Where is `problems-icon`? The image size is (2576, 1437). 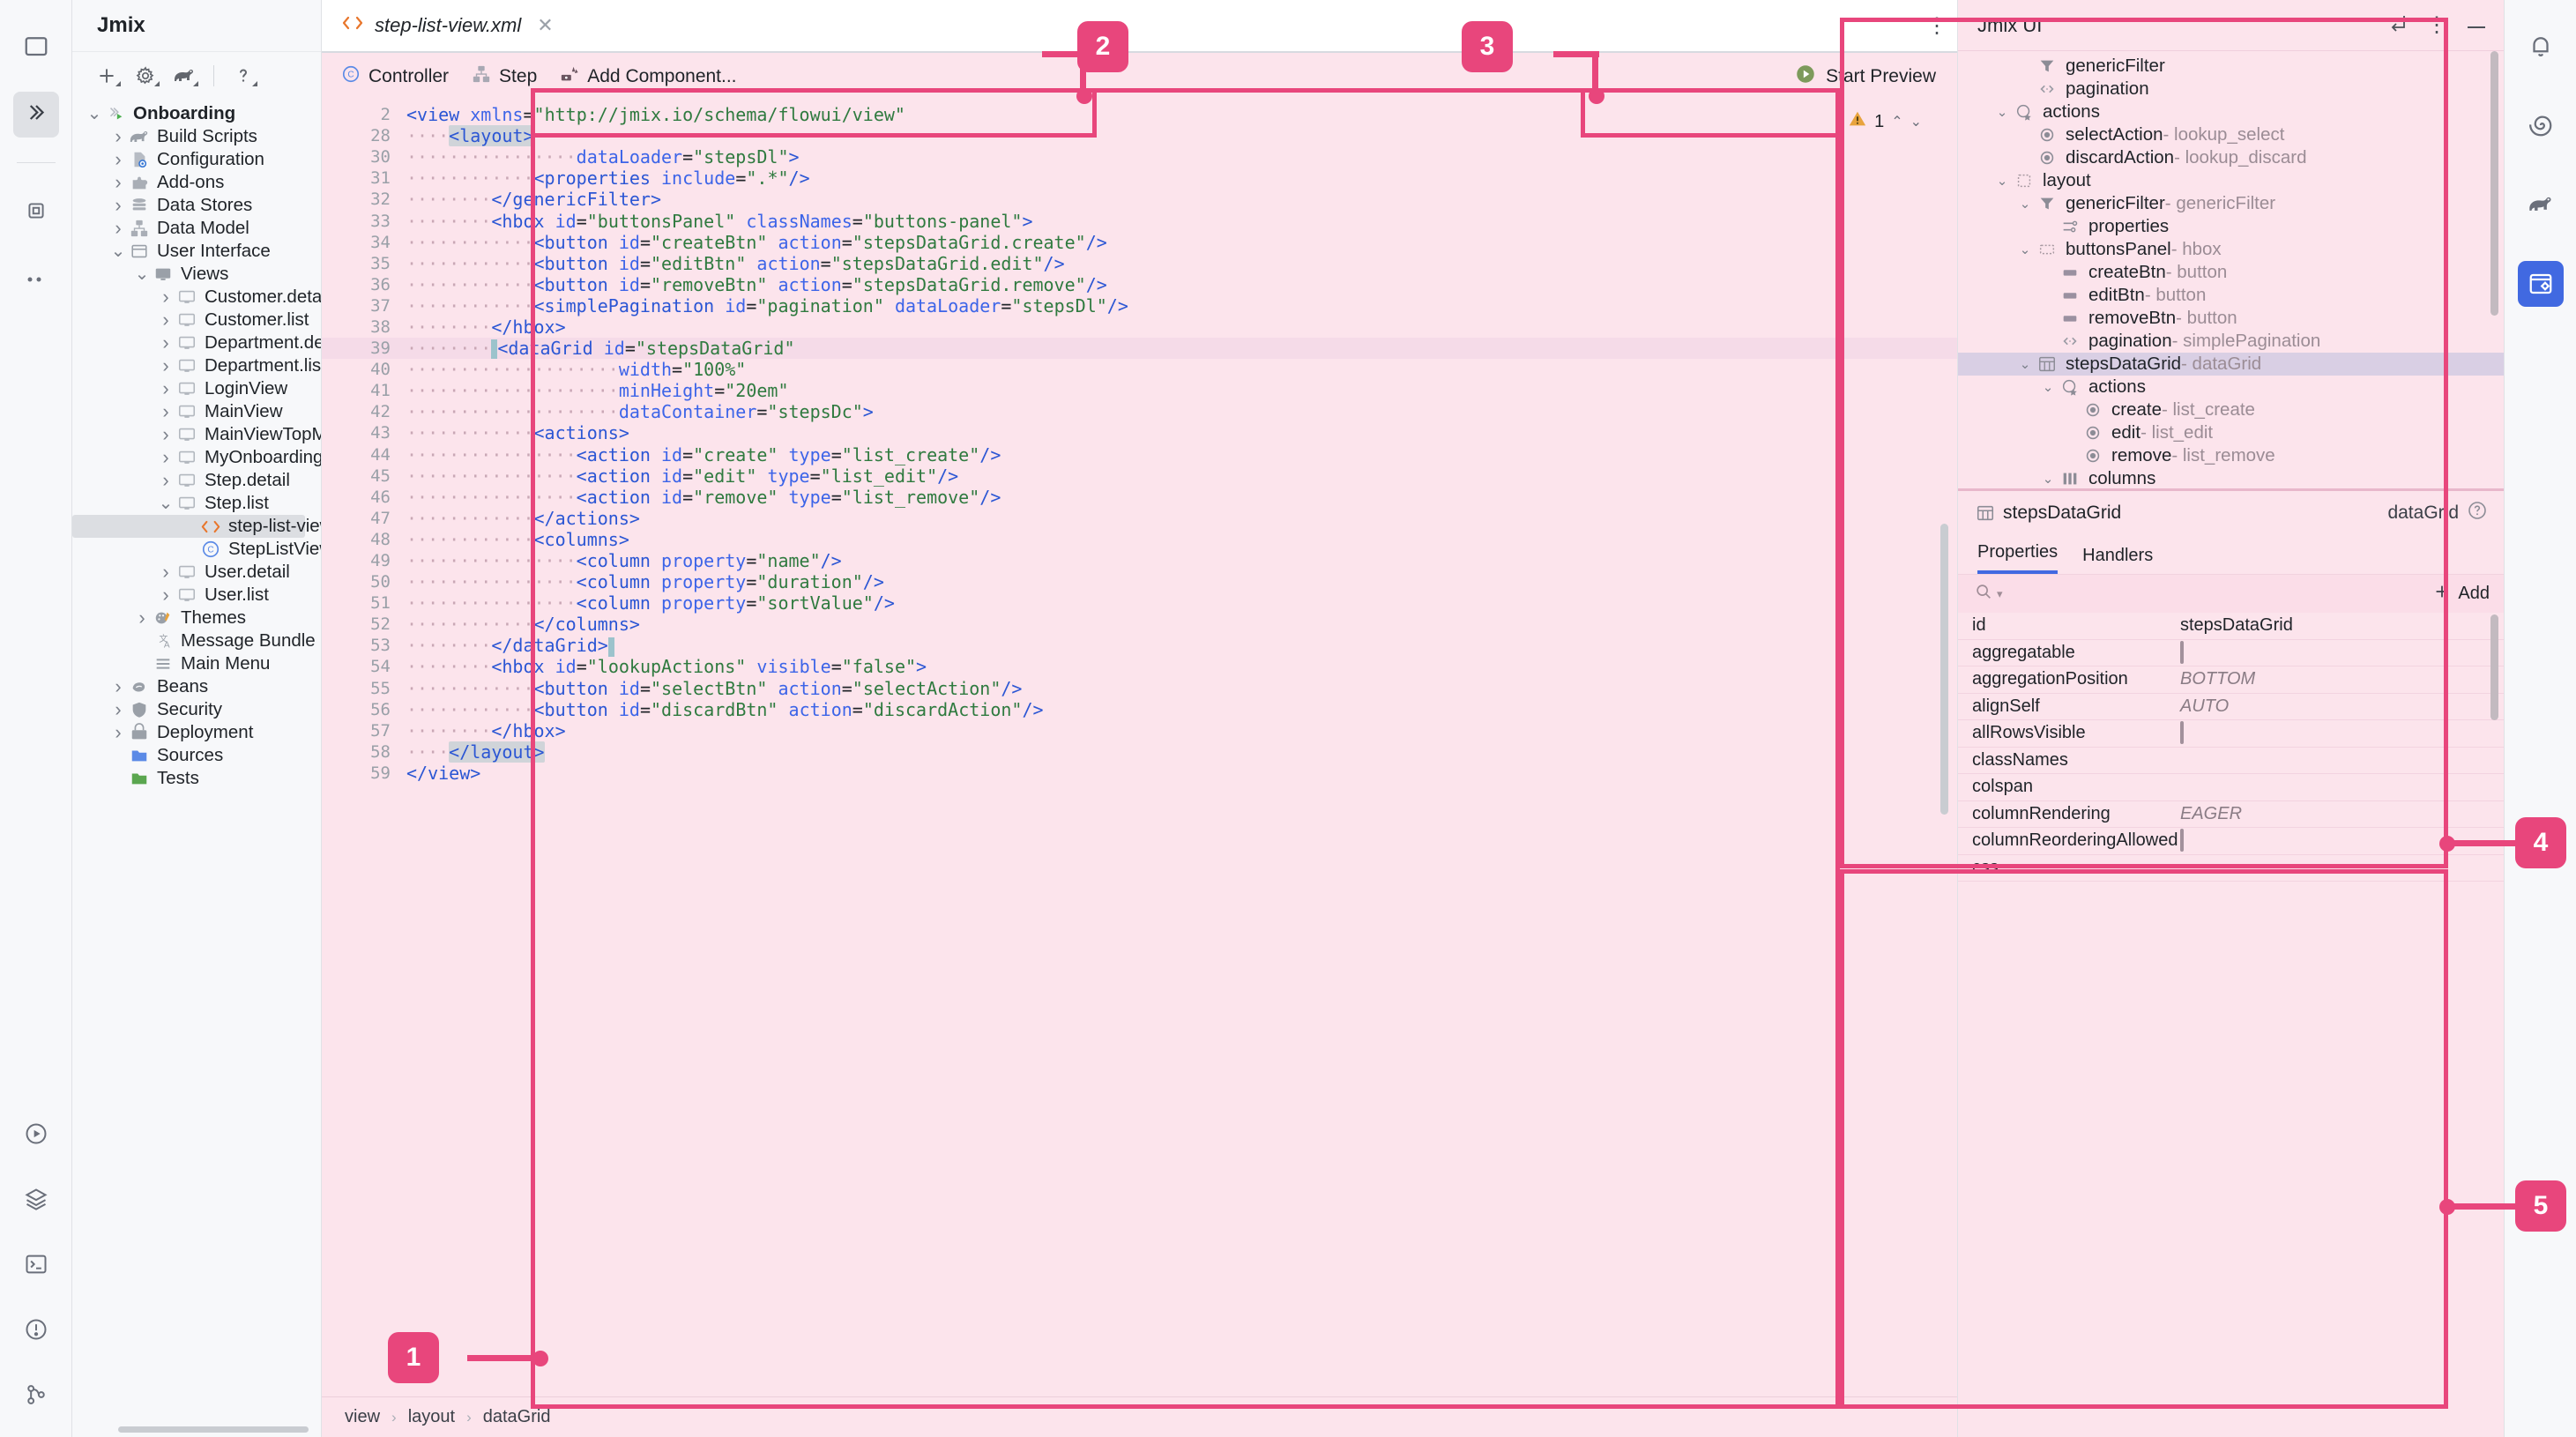 problems-icon is located at coordinates (36, 1330).